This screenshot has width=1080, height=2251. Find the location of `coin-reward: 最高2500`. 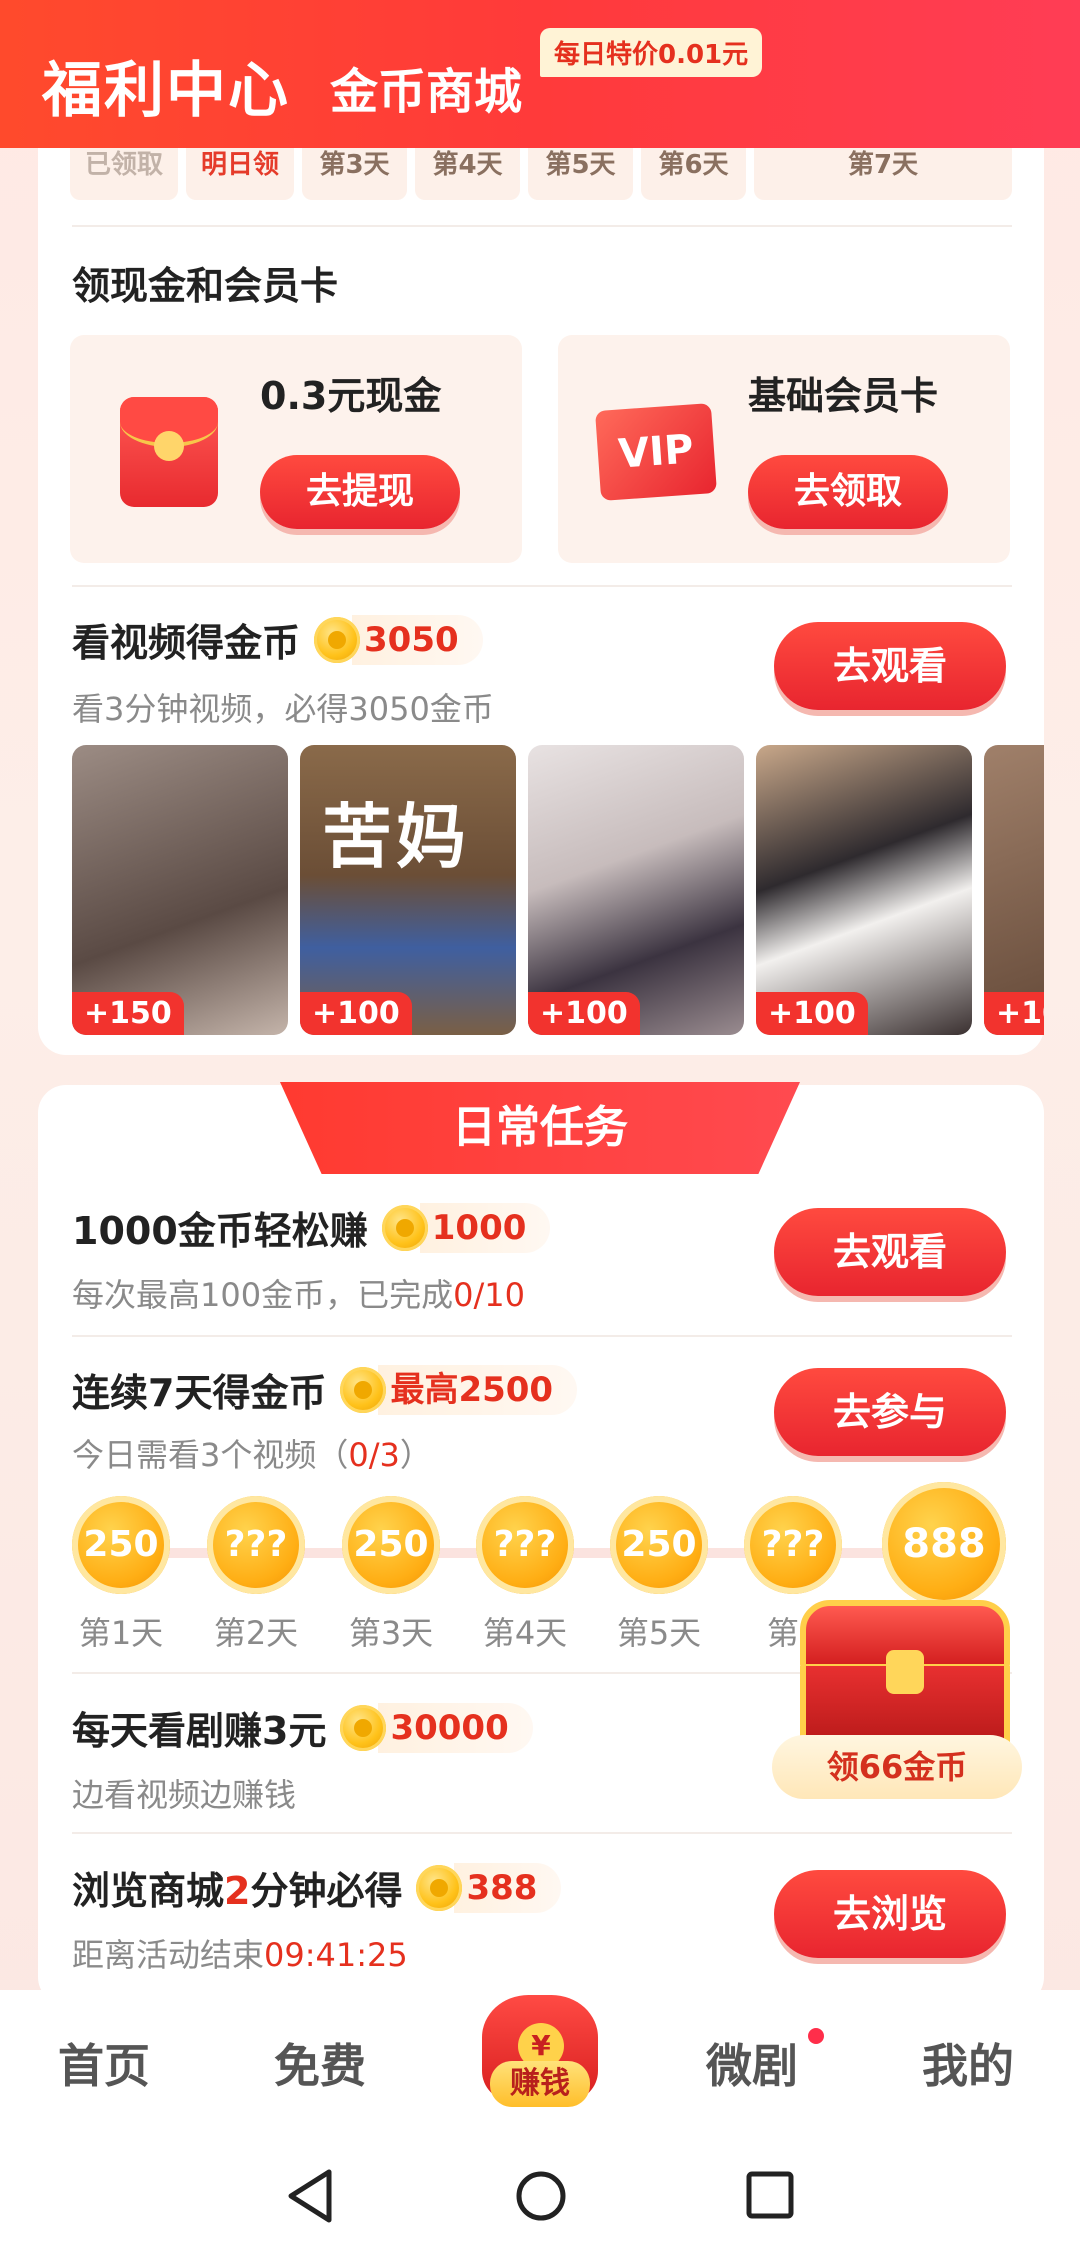

coin-reward: 最高2500 is located at coordinates (459, 1389).